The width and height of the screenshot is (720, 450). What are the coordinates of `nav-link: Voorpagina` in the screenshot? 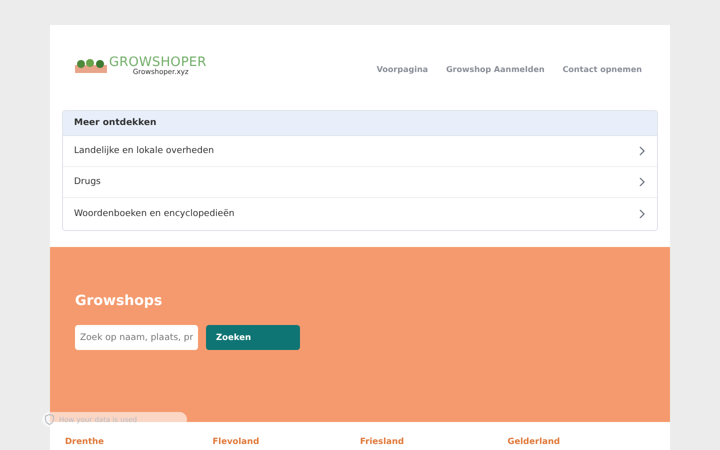 It's located at (402, 69).